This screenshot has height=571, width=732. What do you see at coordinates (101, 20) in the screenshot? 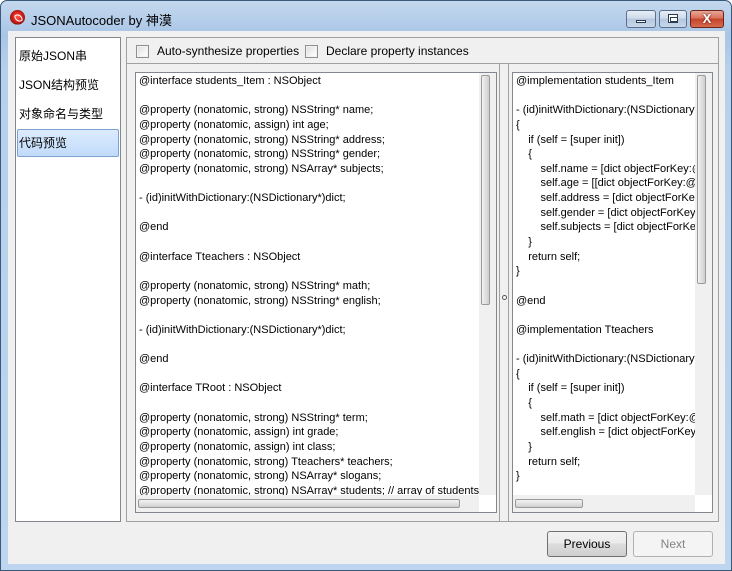
I see `window-title: JSONAutocoder by 神漠` at bounding box center [101, 20].